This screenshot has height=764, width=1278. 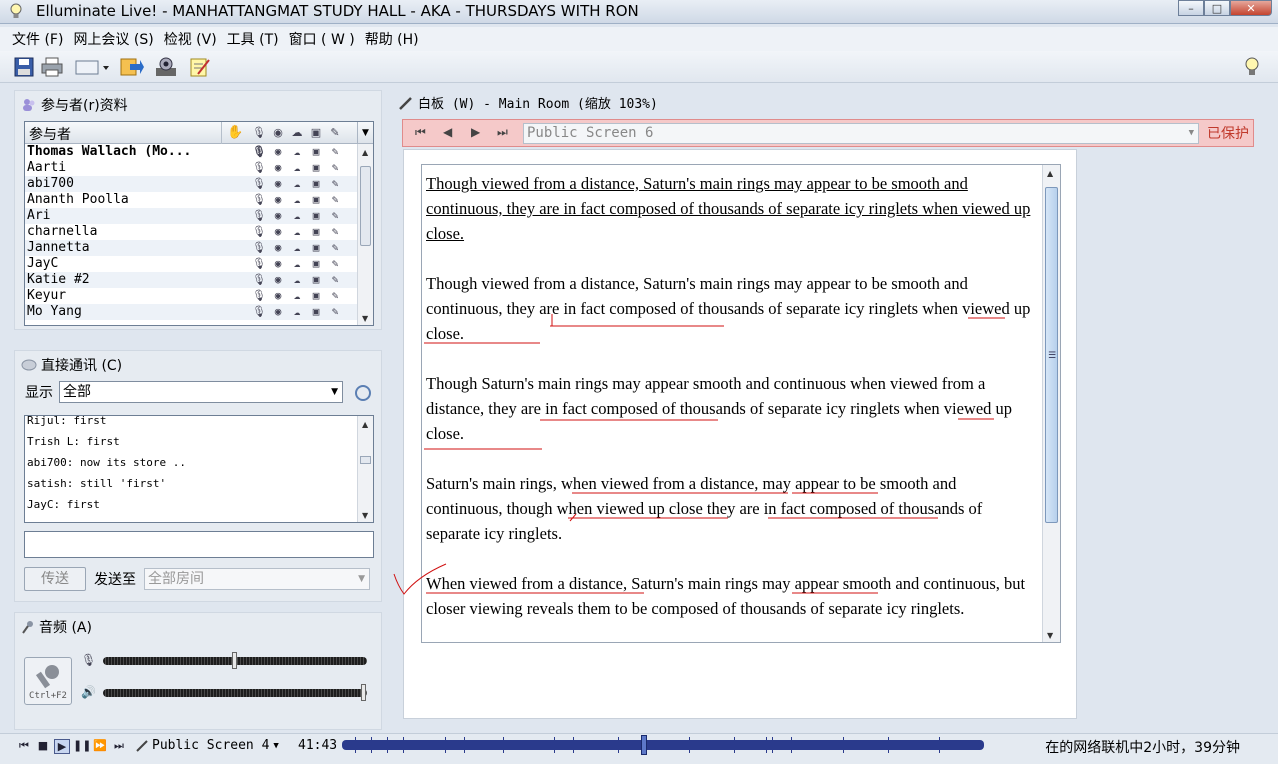 I want to click on chat-message: abi700: now its store .., so click(x=106, y=462).